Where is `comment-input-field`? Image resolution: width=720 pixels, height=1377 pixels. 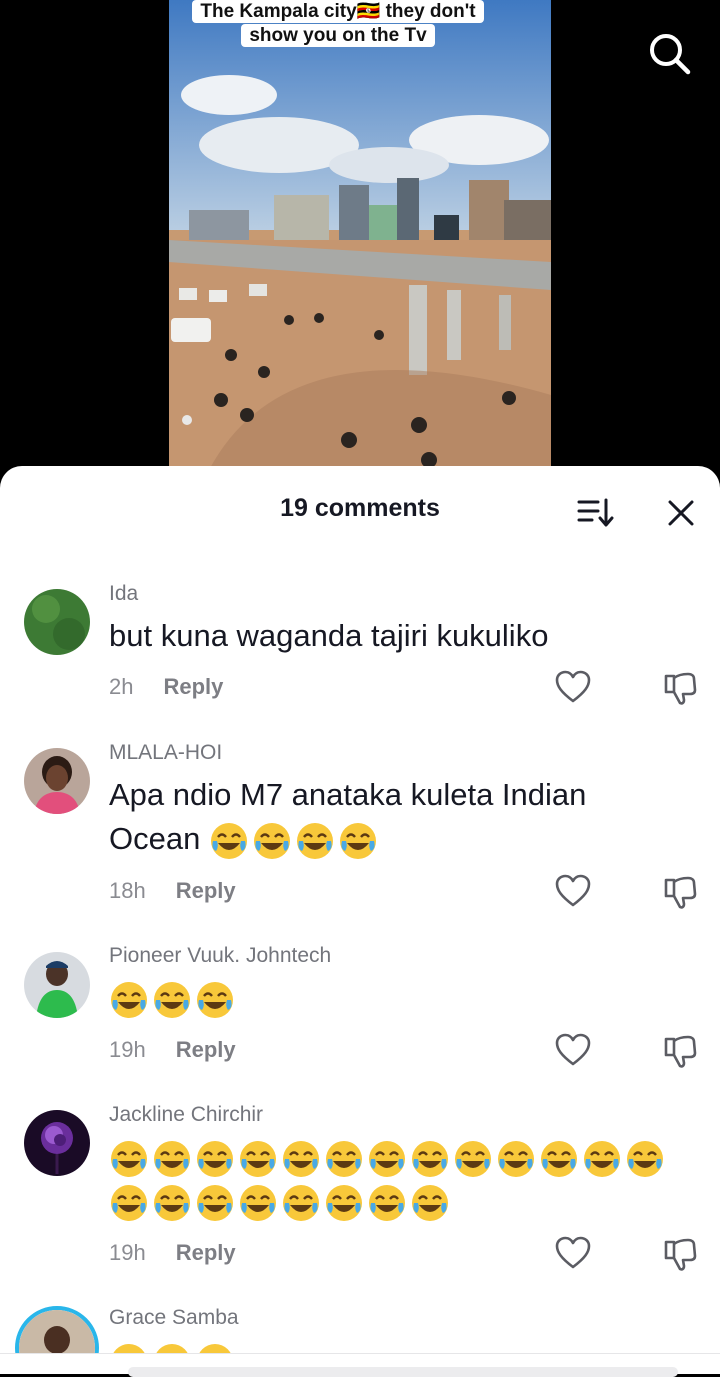
comment-input-field is located at coordinates (403, 1372).